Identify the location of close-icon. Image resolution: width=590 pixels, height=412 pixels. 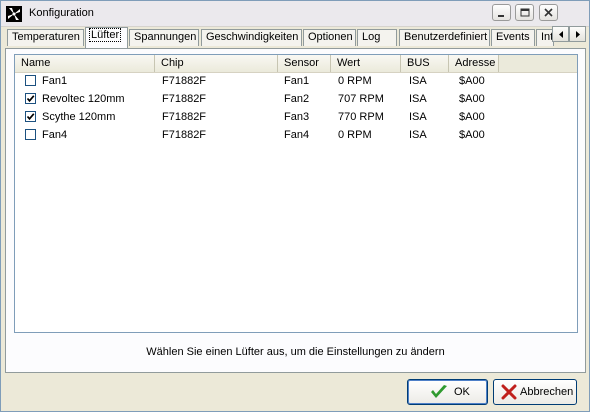
(548, 12).